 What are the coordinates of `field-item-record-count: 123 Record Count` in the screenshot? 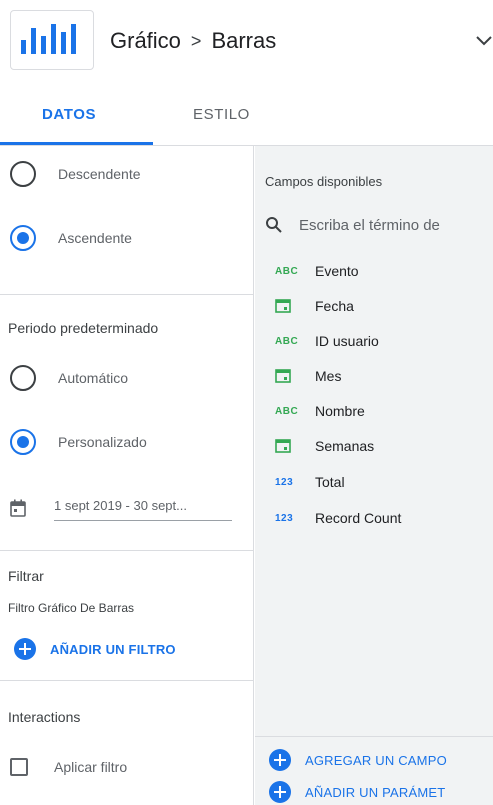 It's located at (338, 518).